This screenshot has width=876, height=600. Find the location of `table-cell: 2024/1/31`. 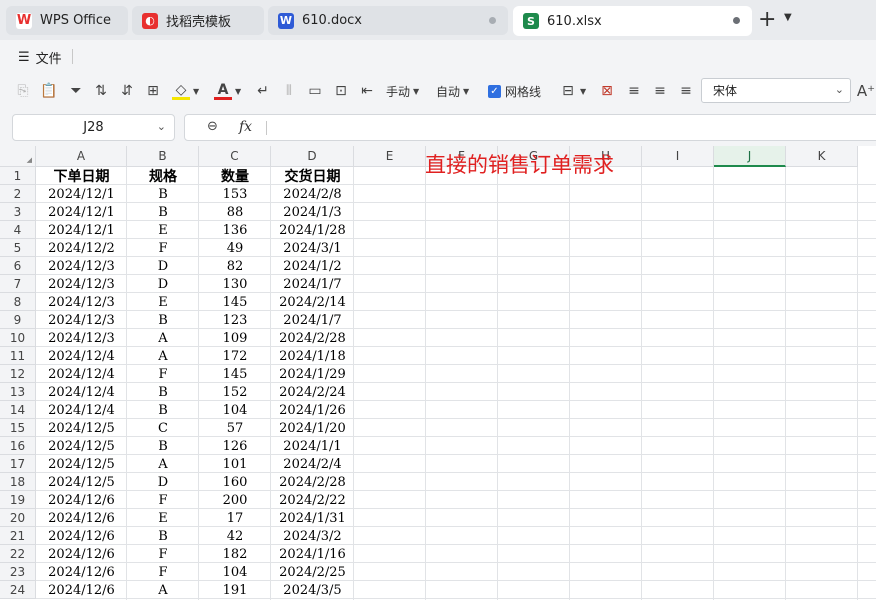

table-cell: 2024/1/31 is located at coordinates (312, 518).